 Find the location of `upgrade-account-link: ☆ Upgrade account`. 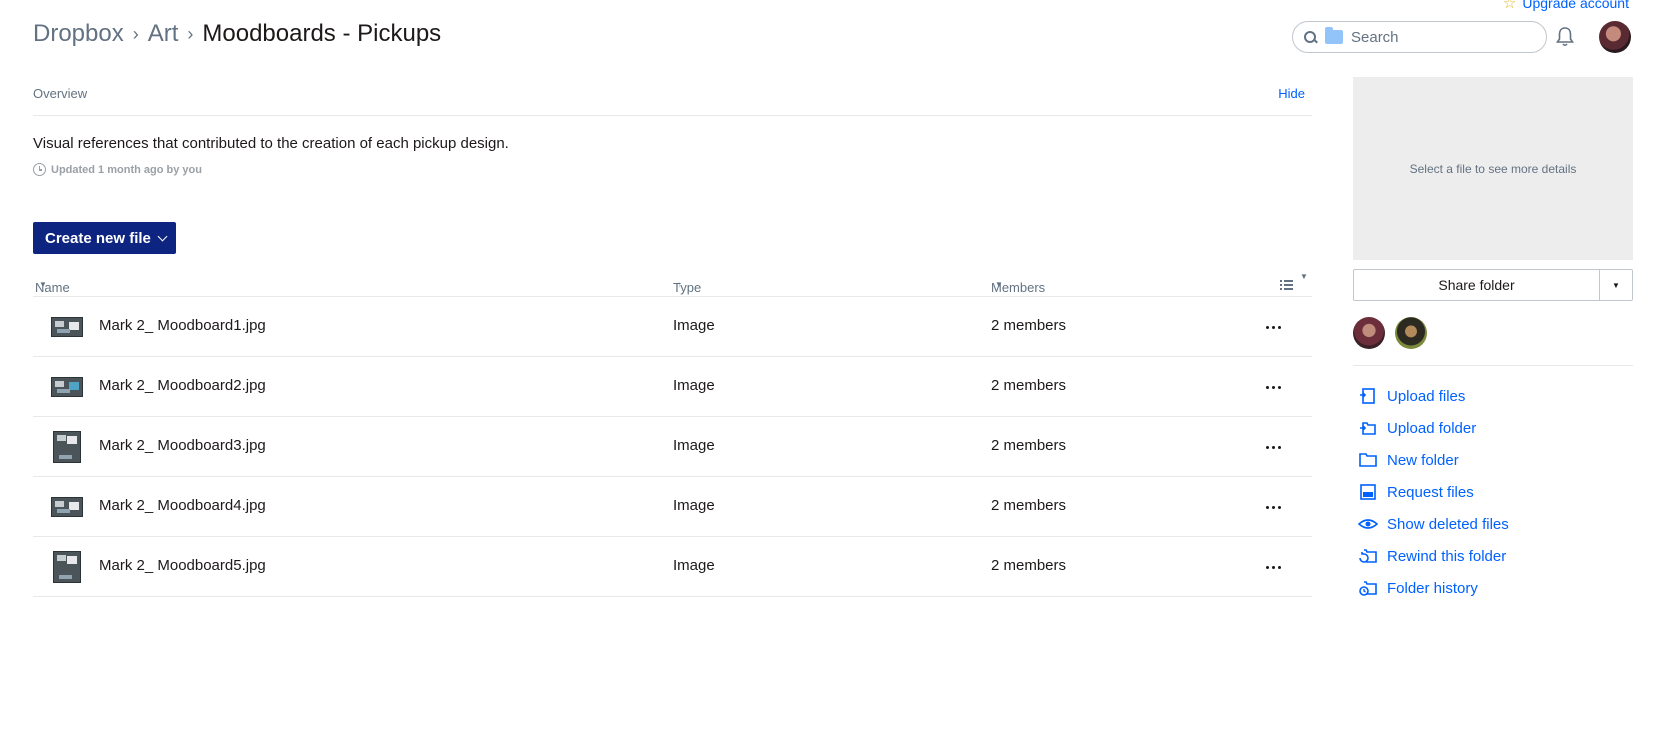

upgrade-account-link: ☆ Upgrade account is located at coordinates (1566, 6).